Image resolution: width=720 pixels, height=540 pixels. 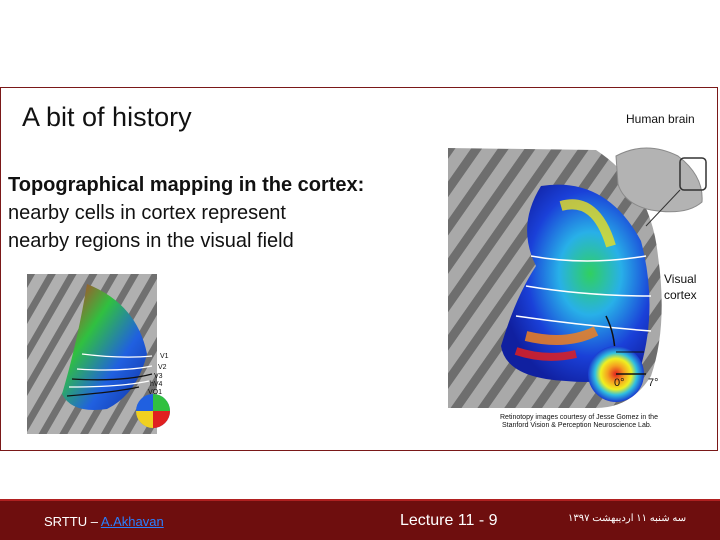 I want to click on visual-areas-figure, so click(x=98, y=354).